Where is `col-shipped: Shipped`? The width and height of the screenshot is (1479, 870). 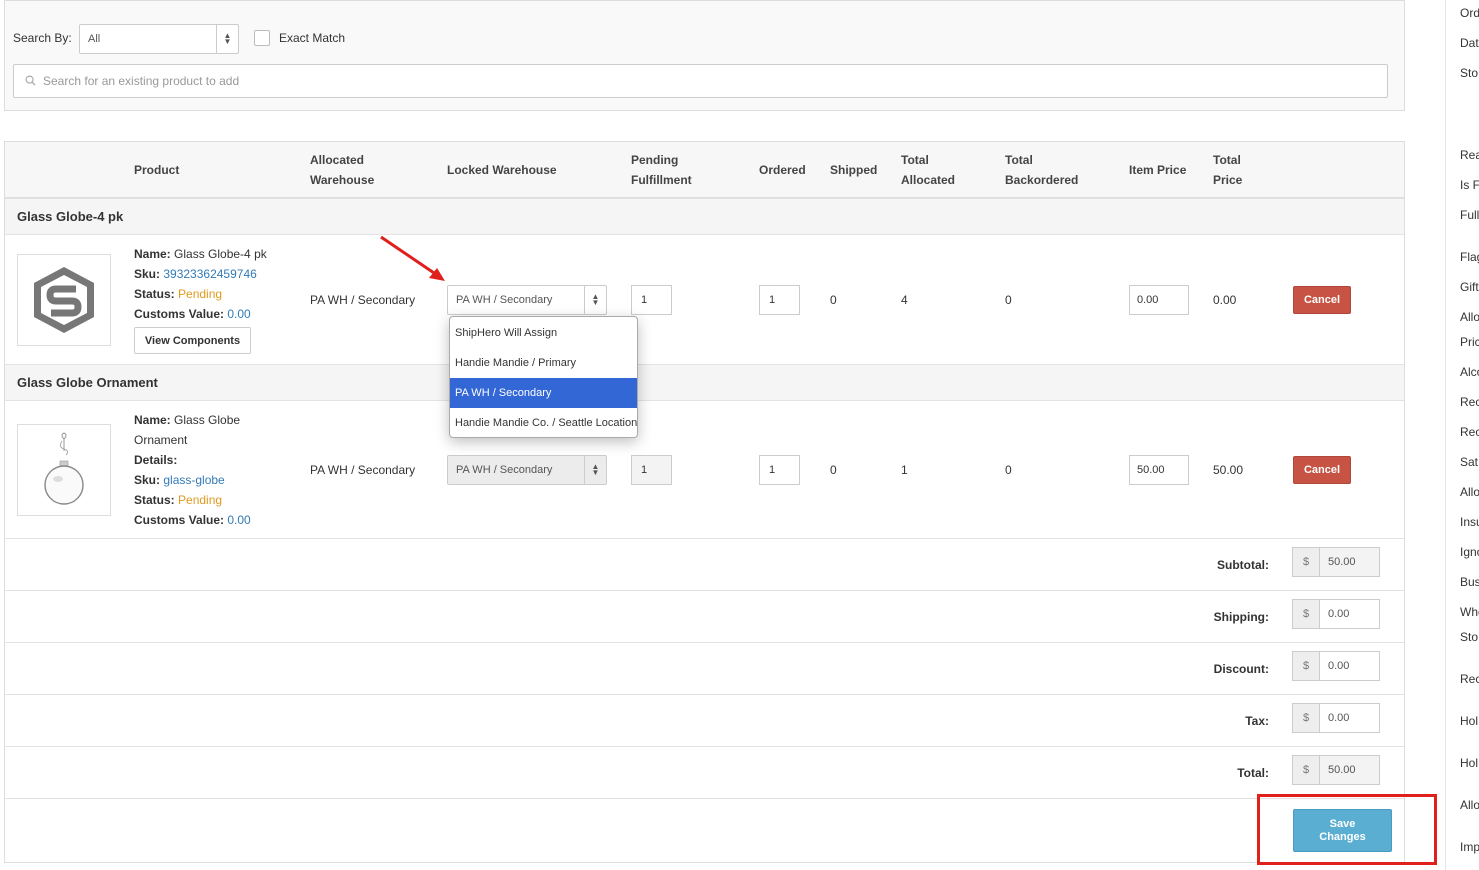
col-shipped: Shipped is located at coordinates (854, 170).